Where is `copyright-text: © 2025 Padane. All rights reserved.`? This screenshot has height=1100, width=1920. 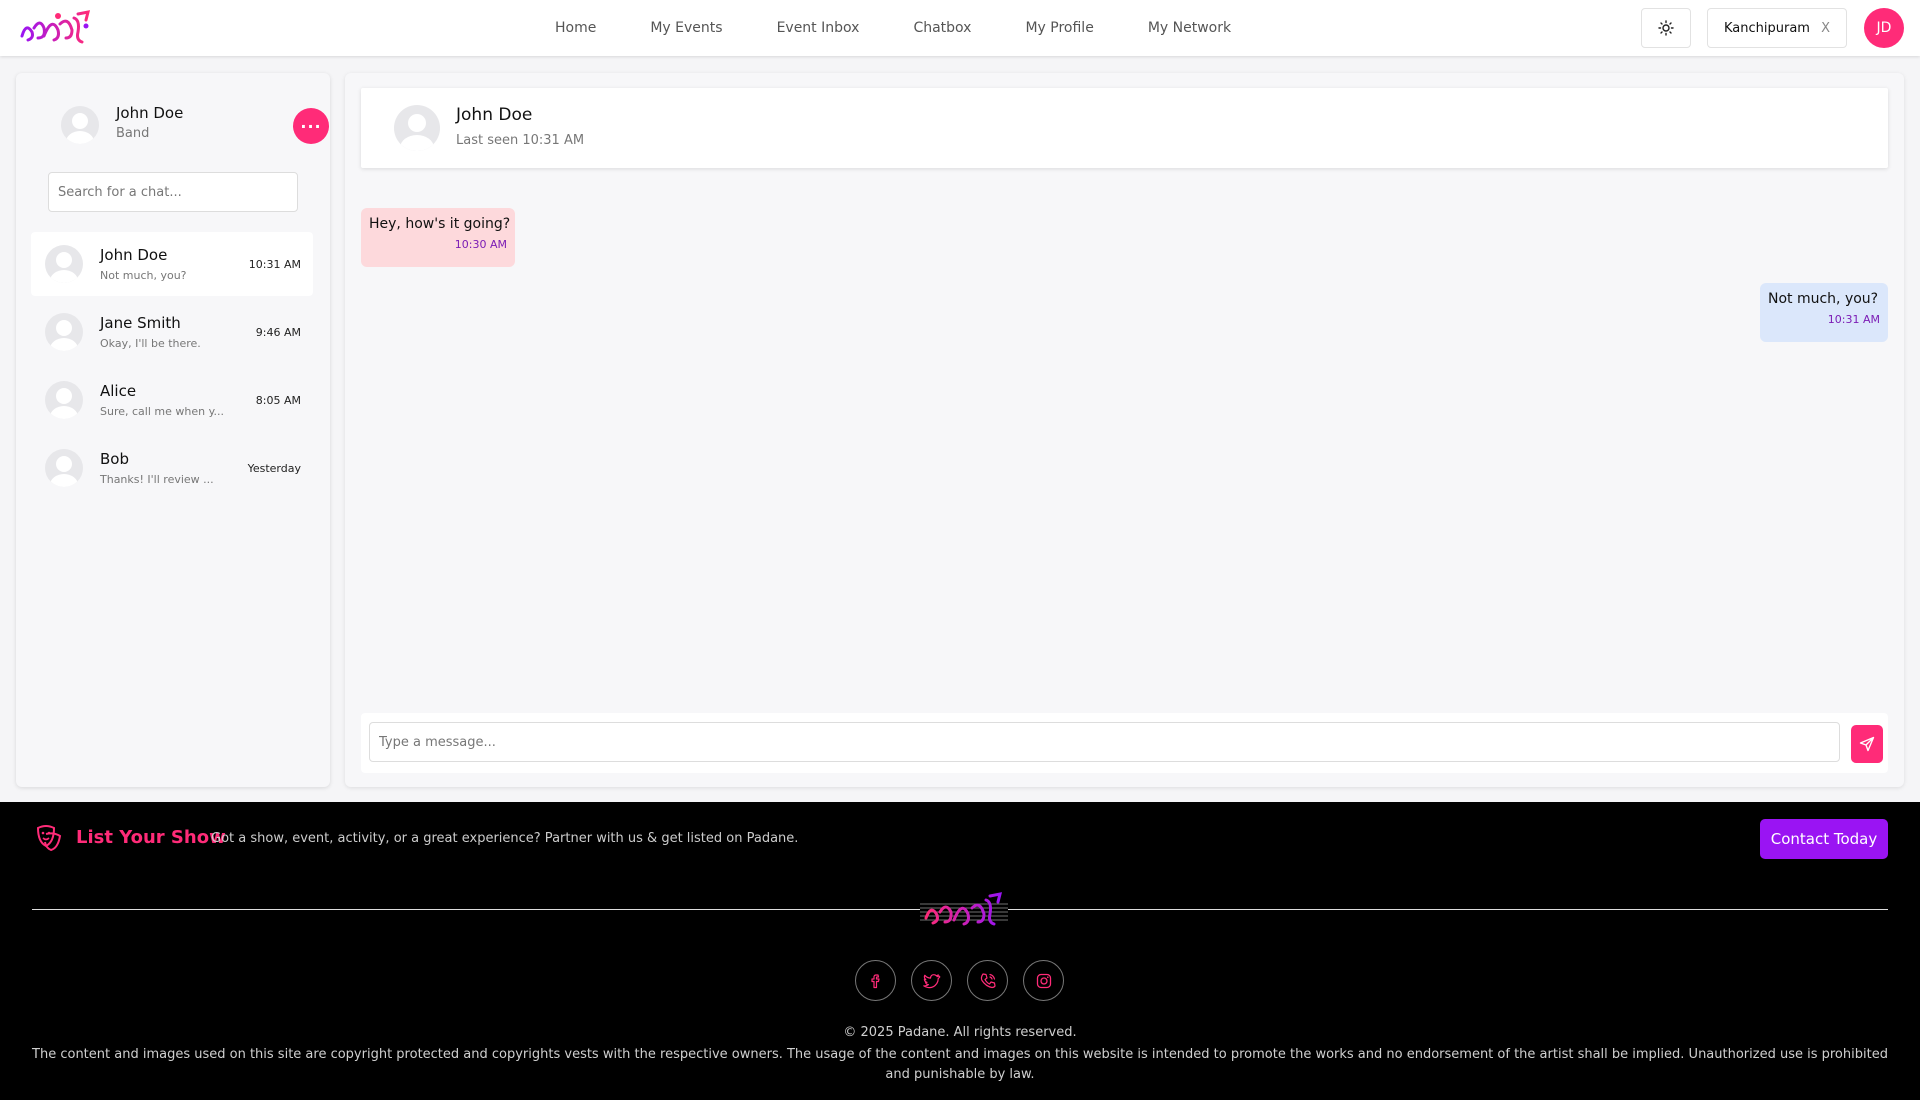 copyright-text: © 2025 Padane. All rights reserved. is located at coordinates (960, 1032).